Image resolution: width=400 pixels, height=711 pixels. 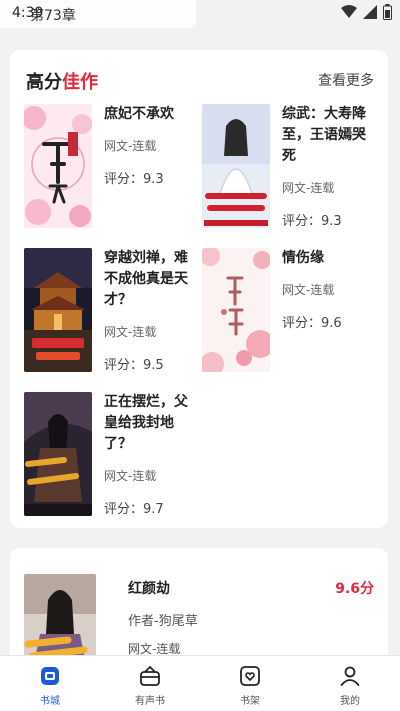 What do you see at coordinates (354, 589) in the screenshot?
I see `featured-book-score: 9.6分` at bounding box center [354, 589].